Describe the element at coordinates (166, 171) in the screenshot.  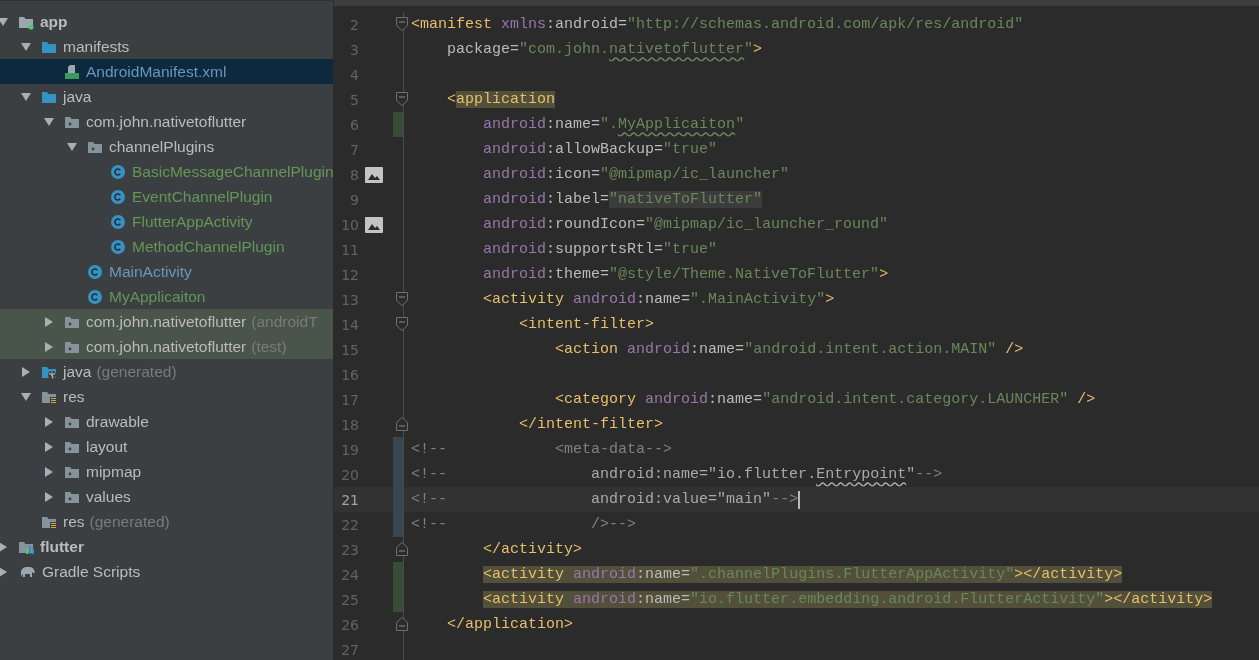
I see `tree-row: BasicMessageChannelPlugin` at that location.